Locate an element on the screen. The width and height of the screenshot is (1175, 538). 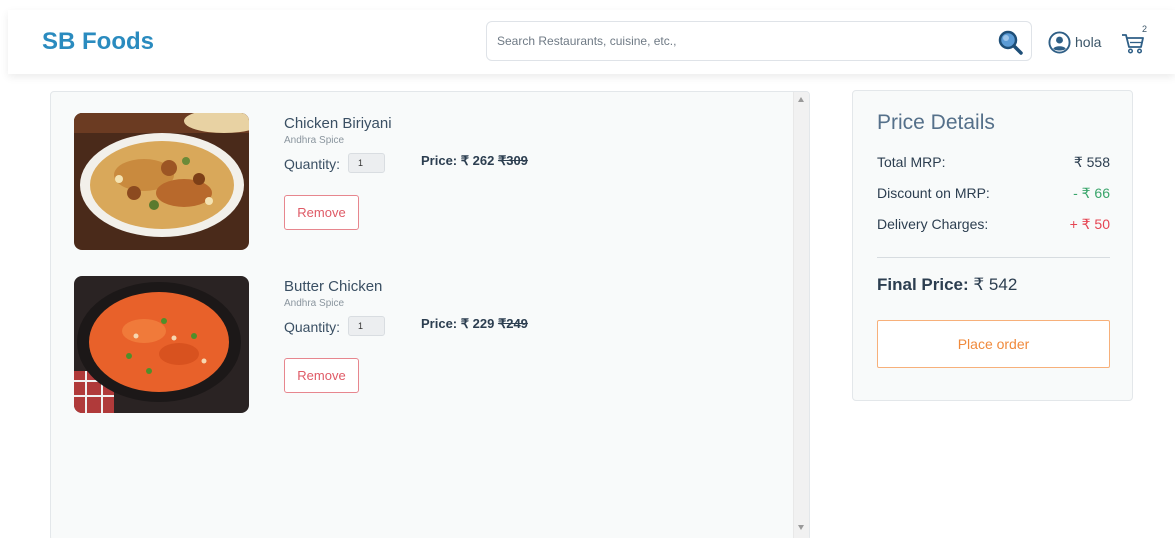
discount-label: Discount on MRP: is located at coordinates (933, 193).